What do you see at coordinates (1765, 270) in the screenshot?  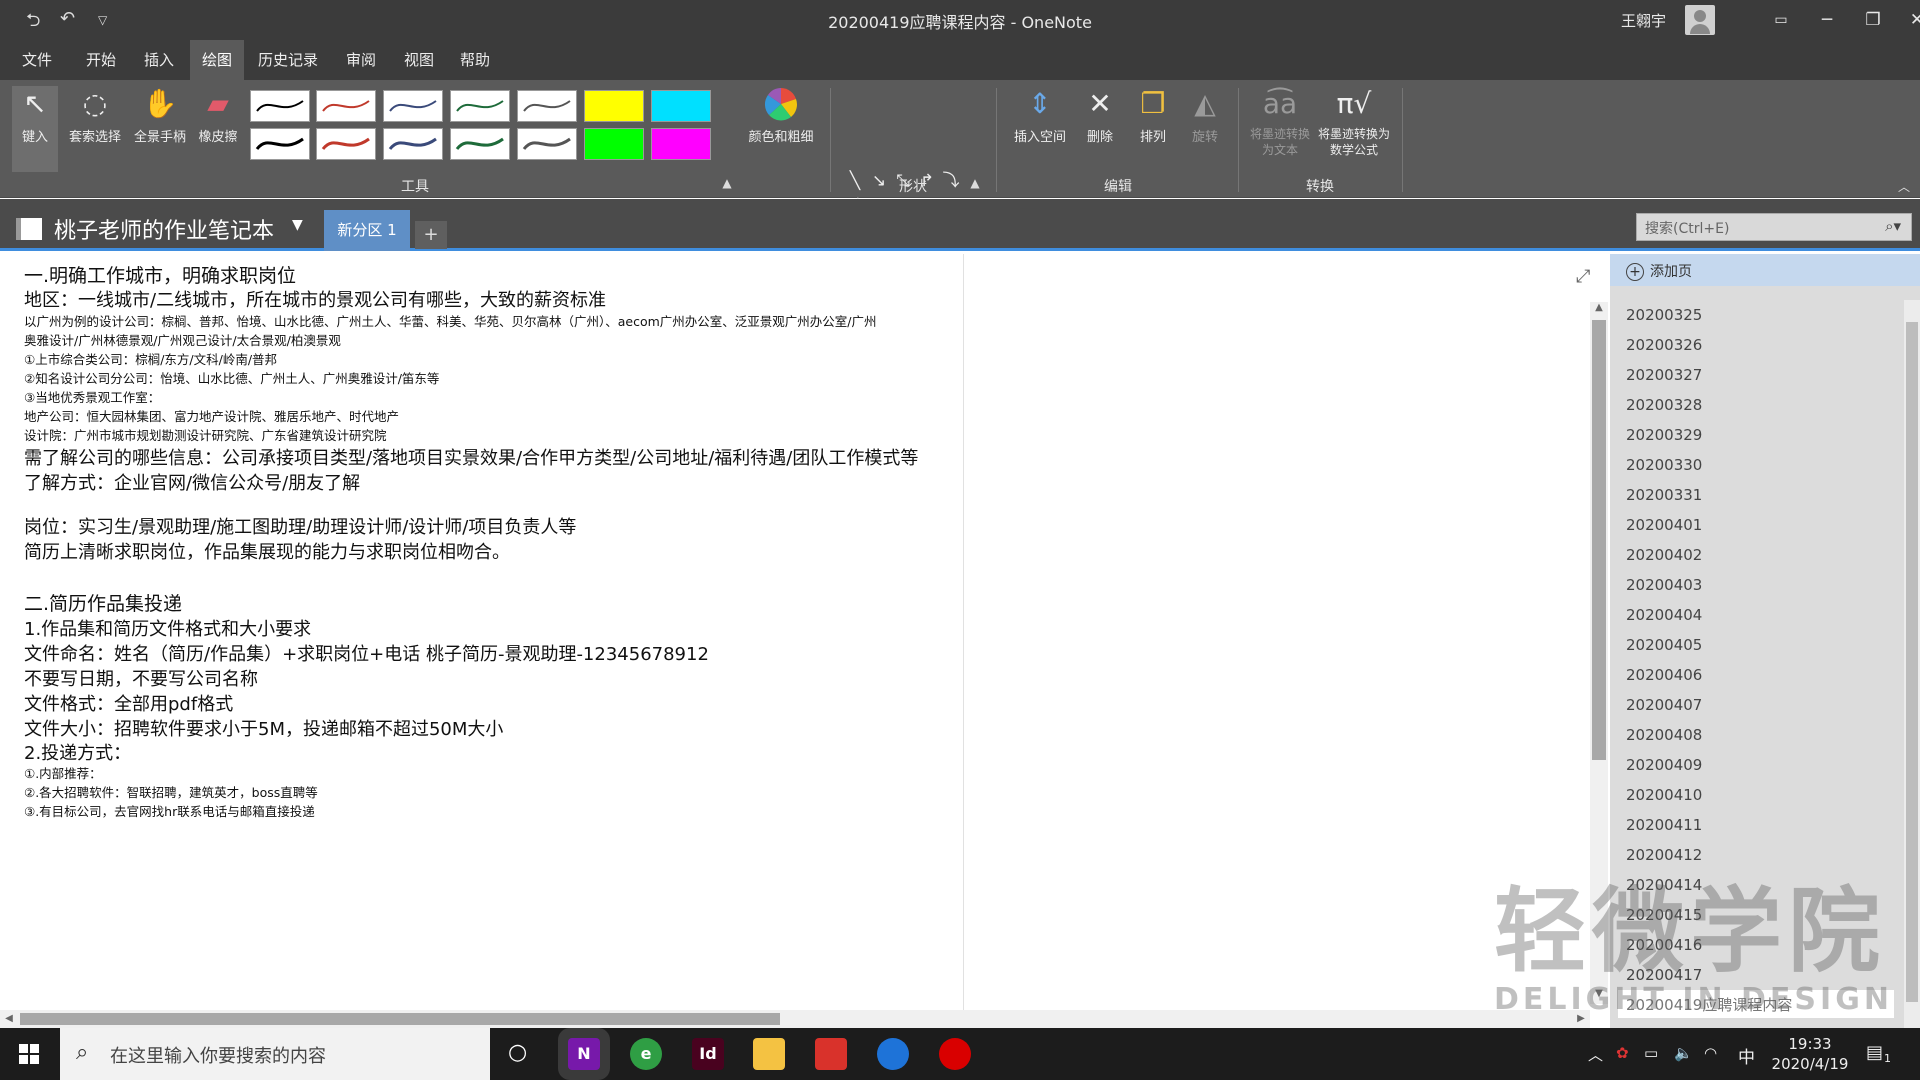 I see `add-page-button: + 添加页` at bounding box center [1765, 270].